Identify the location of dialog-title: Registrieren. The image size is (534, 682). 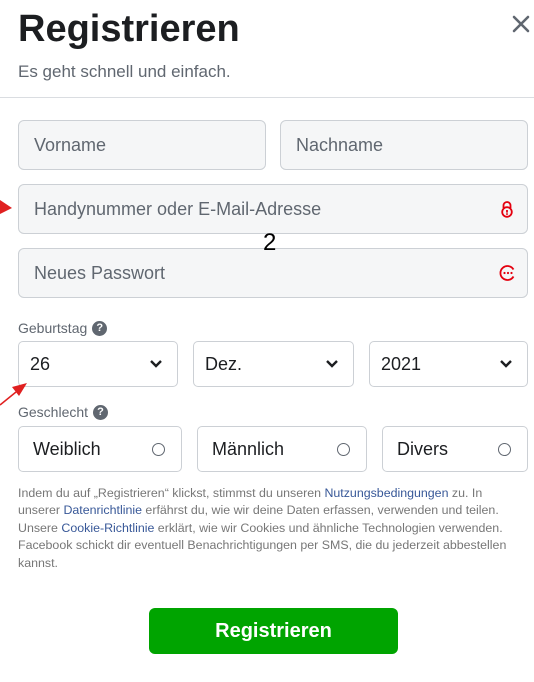
(129, 29).